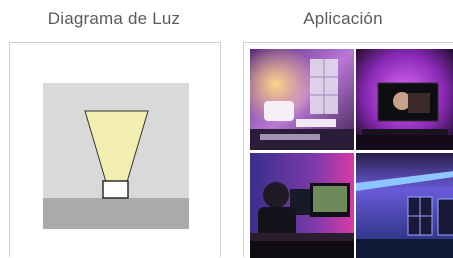 This screenshot has width=453, height=258. What do you see at coordinates (302, 99) in the screenshot?
I see `living-room-photo` at bounding box center [302, 99].